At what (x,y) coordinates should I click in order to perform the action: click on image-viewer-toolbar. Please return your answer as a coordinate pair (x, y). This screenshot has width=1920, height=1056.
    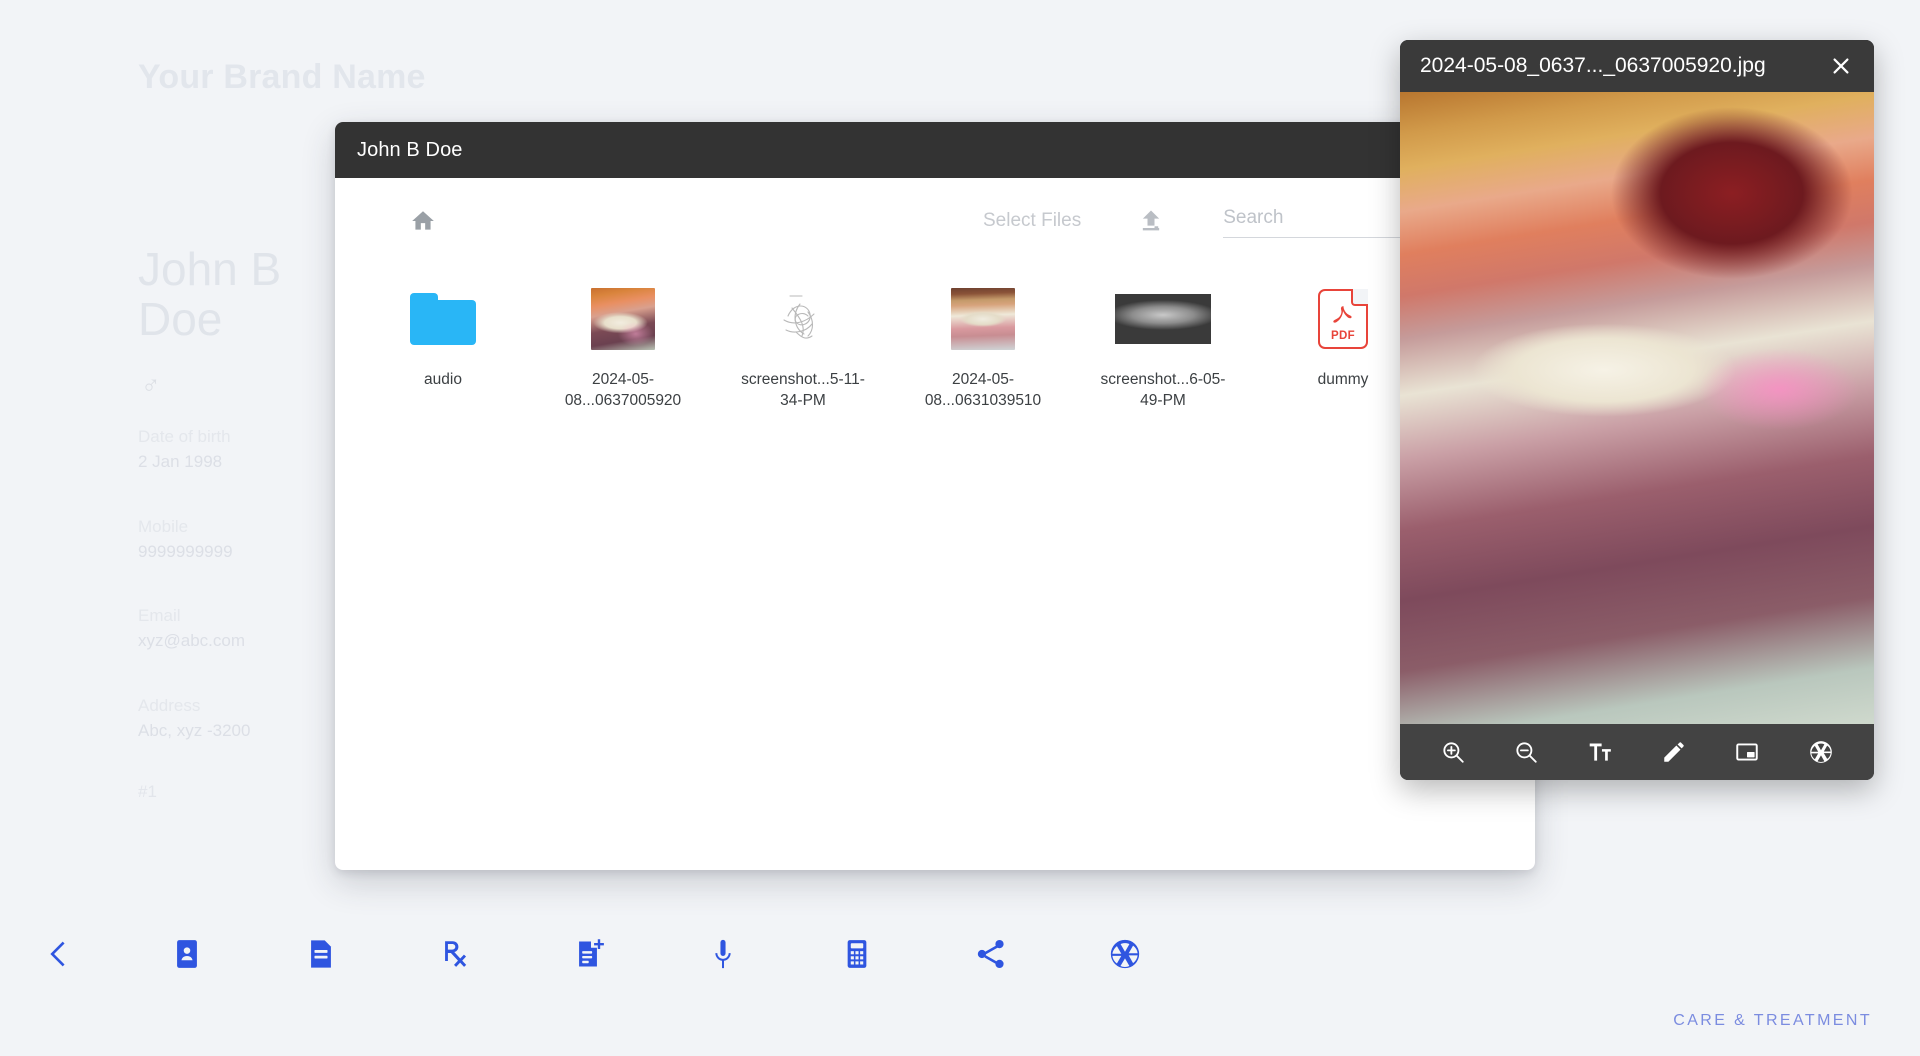
    Looking at the image, I should click on (1637, 752).